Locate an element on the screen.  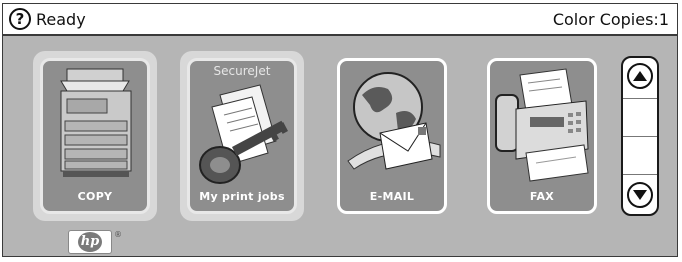
arrow-down-icon is located at coordinates (640, 195).